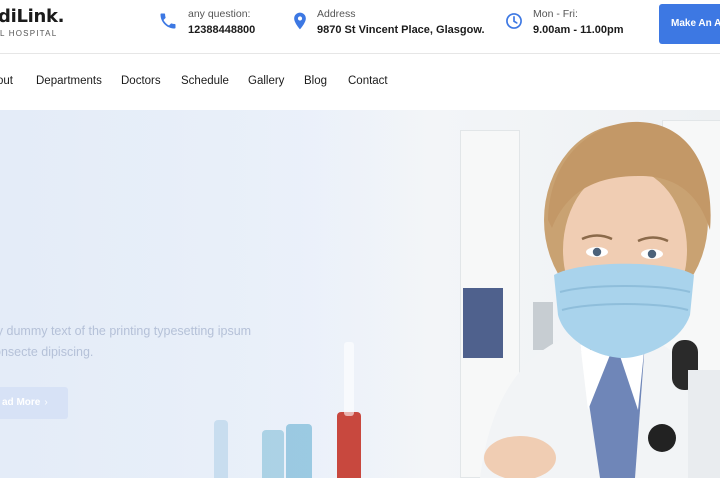  Describe the element at coordinates (368, 81) in the screenshot. I see `nav-item-contact: Contact` at that location.